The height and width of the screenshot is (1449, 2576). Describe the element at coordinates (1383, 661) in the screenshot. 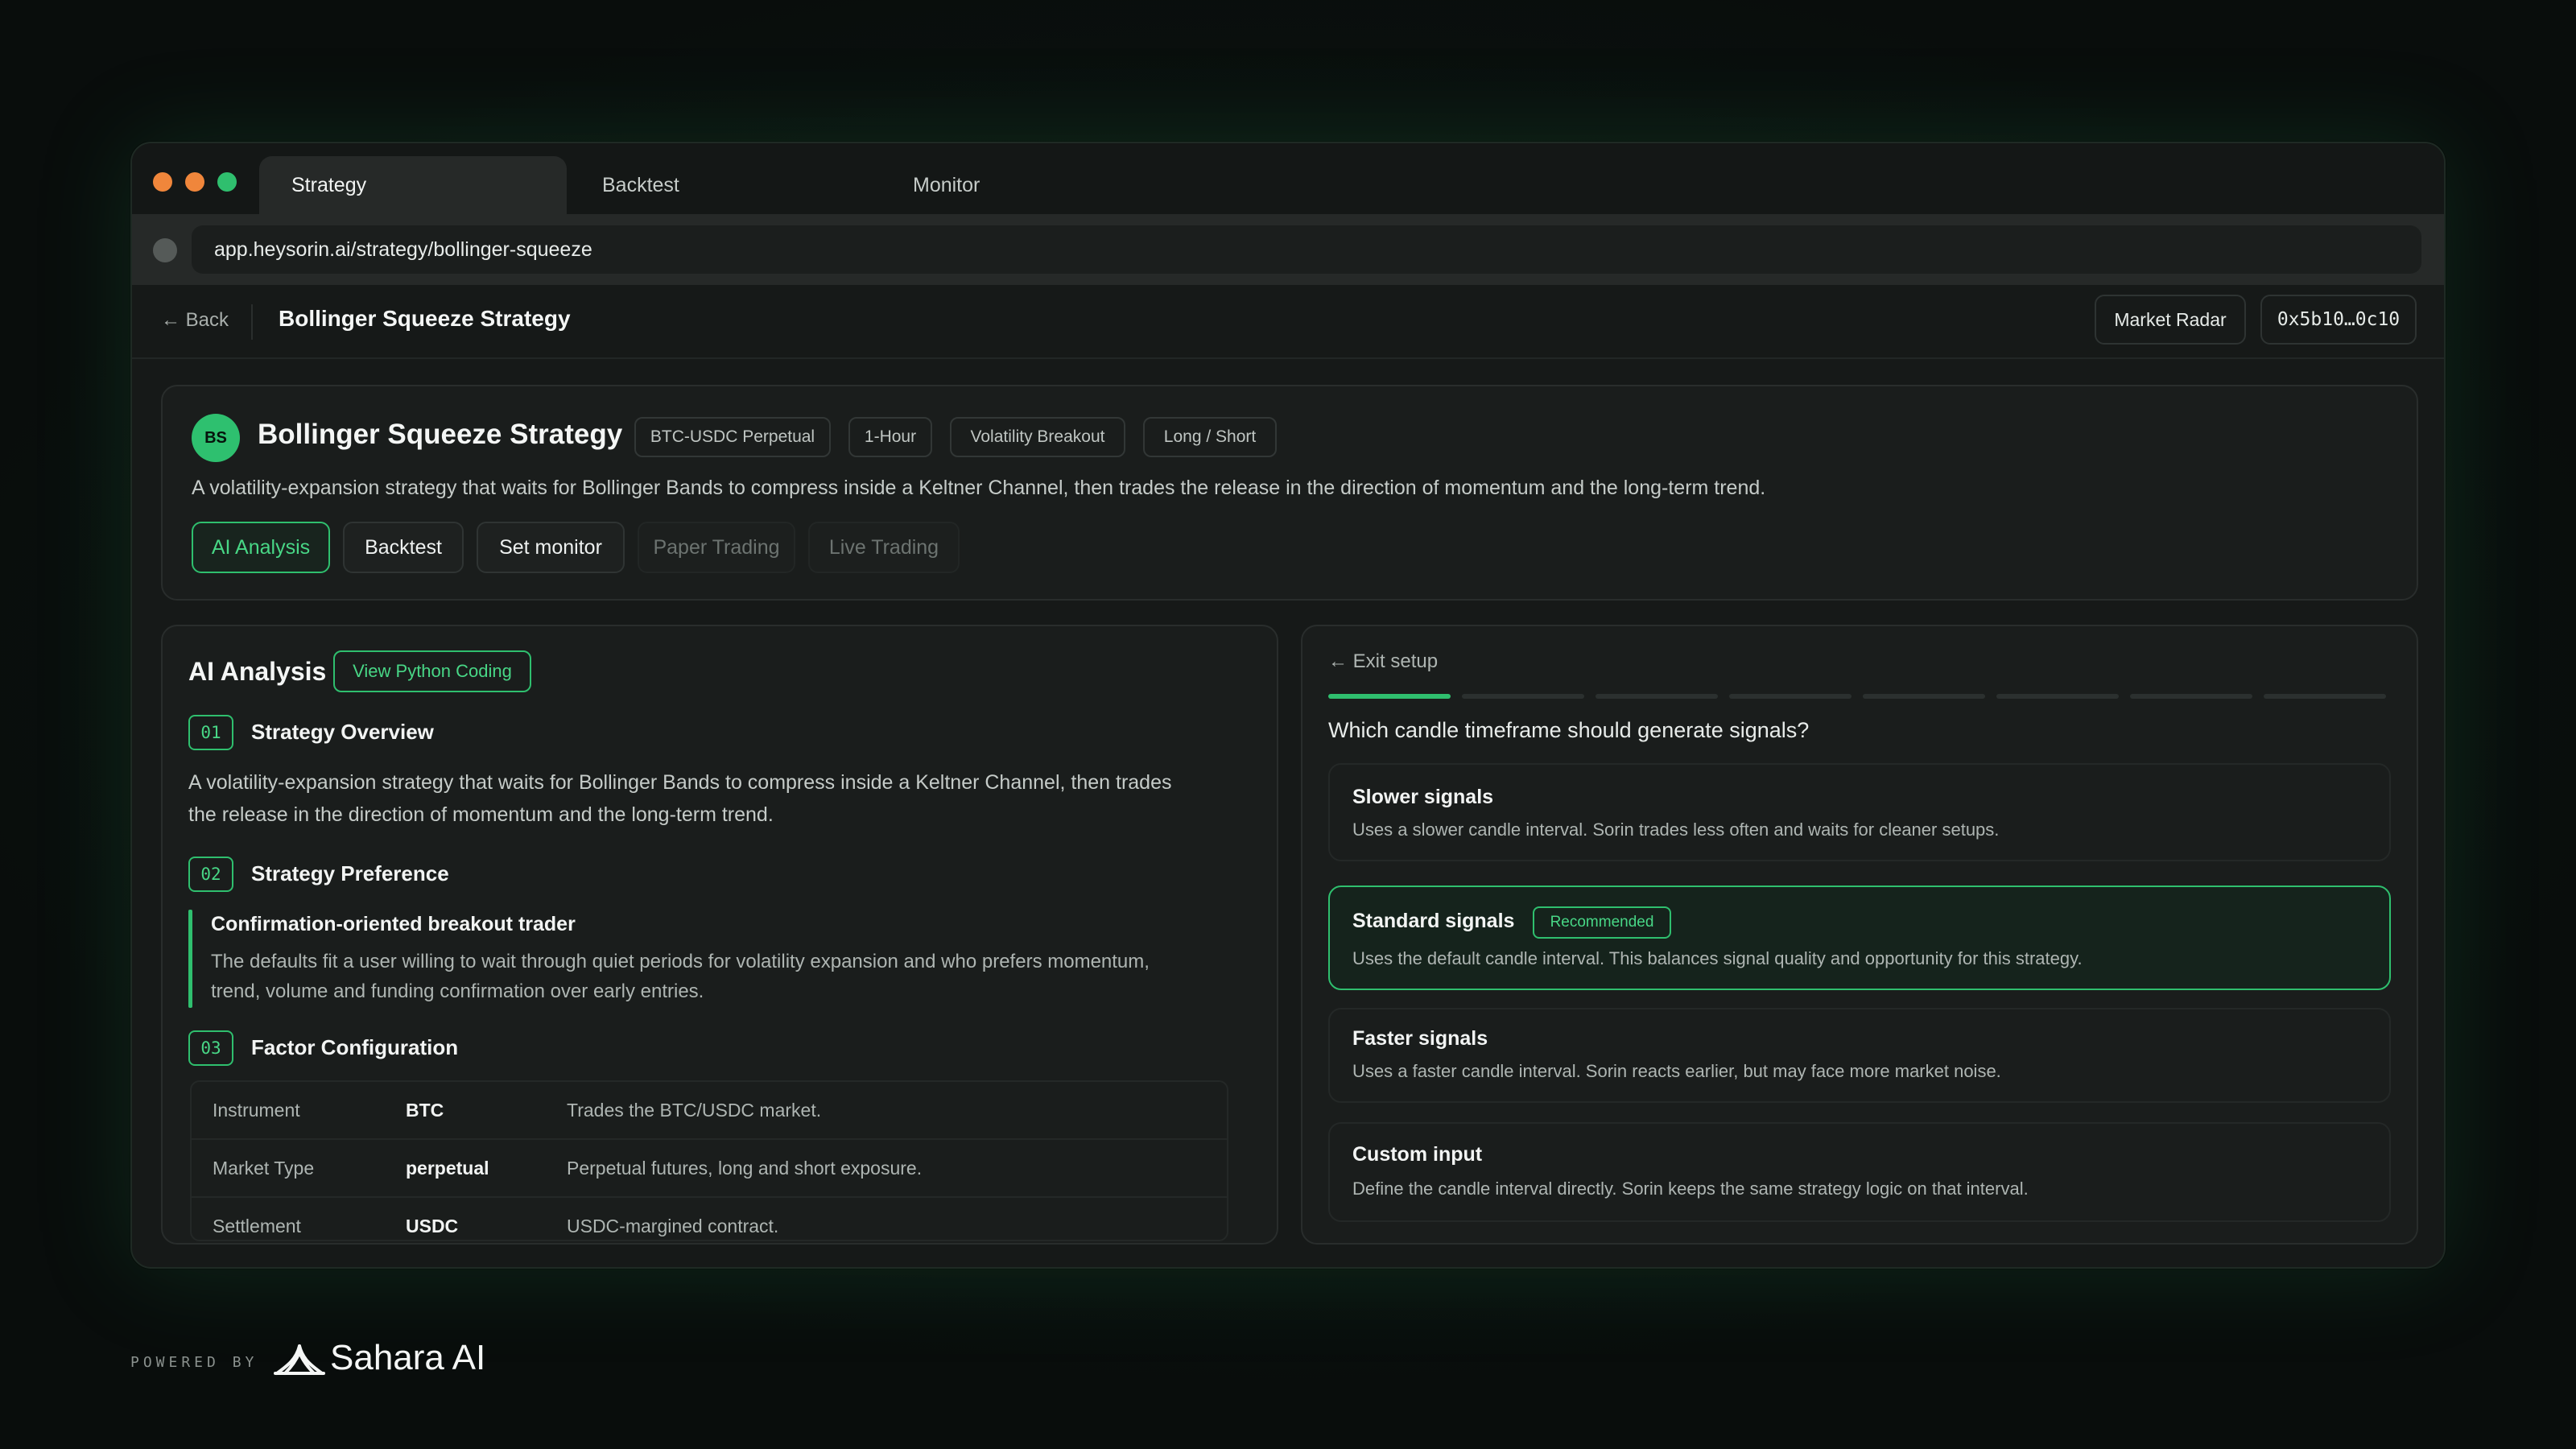

I see `exit-setup-button: ← Exit setup` at that location.